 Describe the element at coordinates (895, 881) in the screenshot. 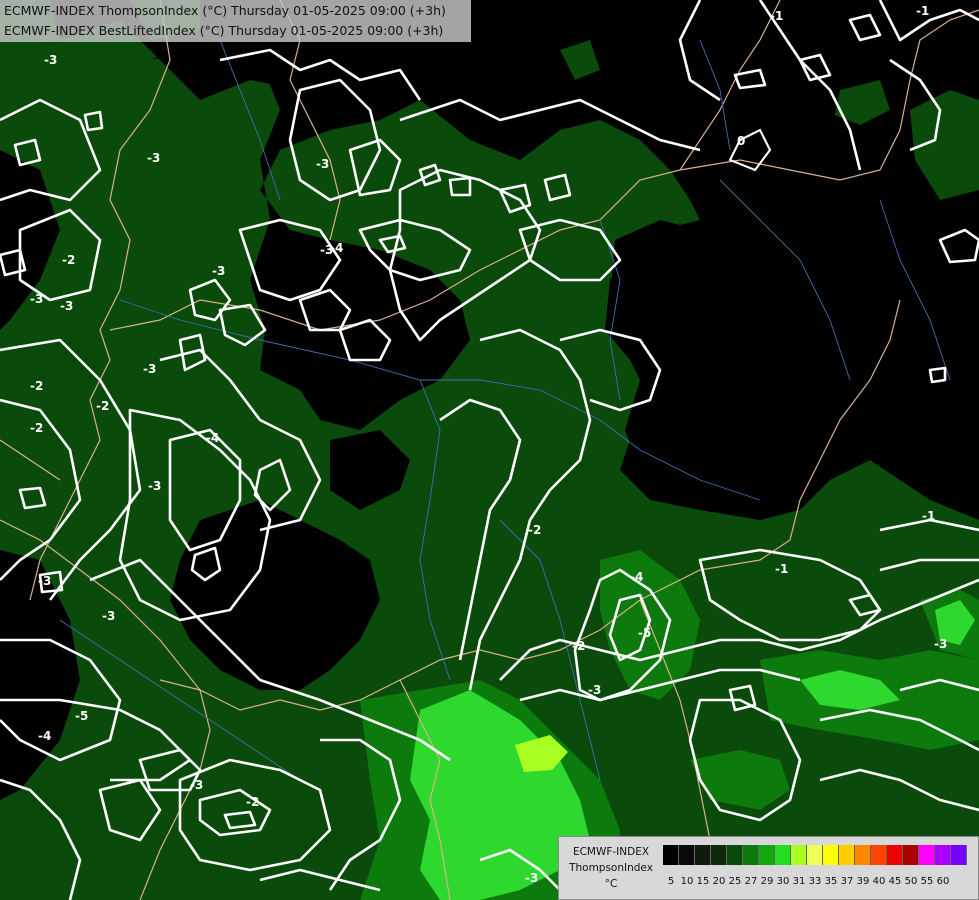

I see `legend-tick-label: 45` at that location.